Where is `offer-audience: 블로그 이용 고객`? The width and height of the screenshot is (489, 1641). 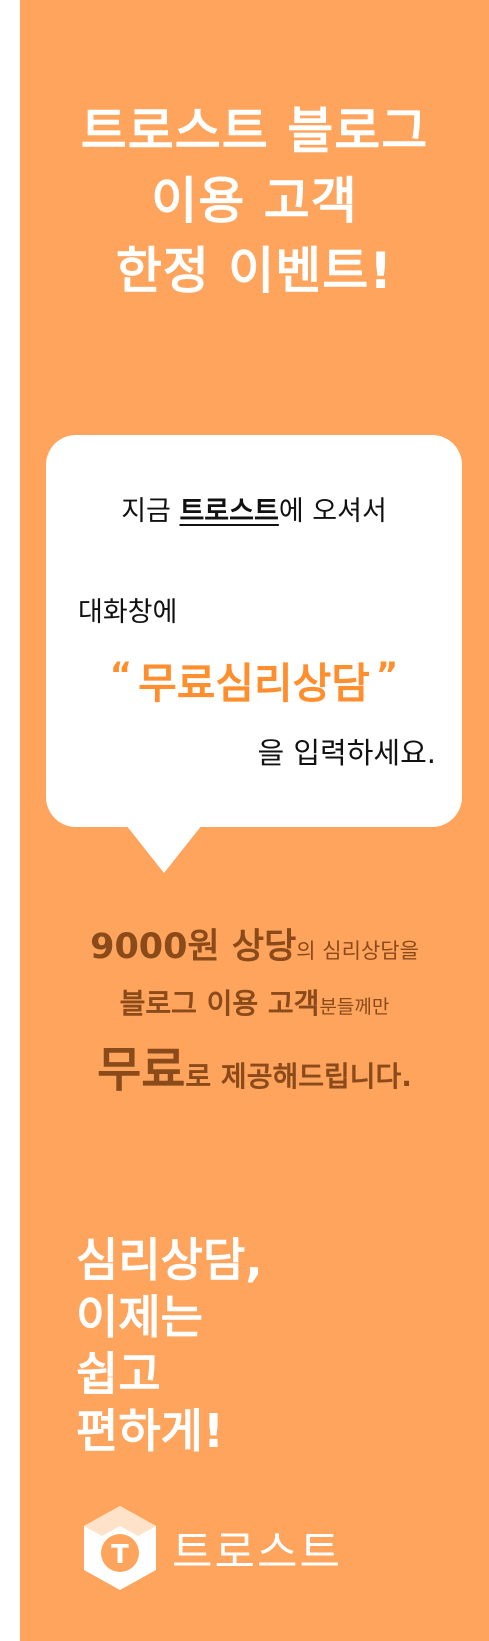
offer-audience: 블로그 이용 고객 is located at coordinates (219, 1003).